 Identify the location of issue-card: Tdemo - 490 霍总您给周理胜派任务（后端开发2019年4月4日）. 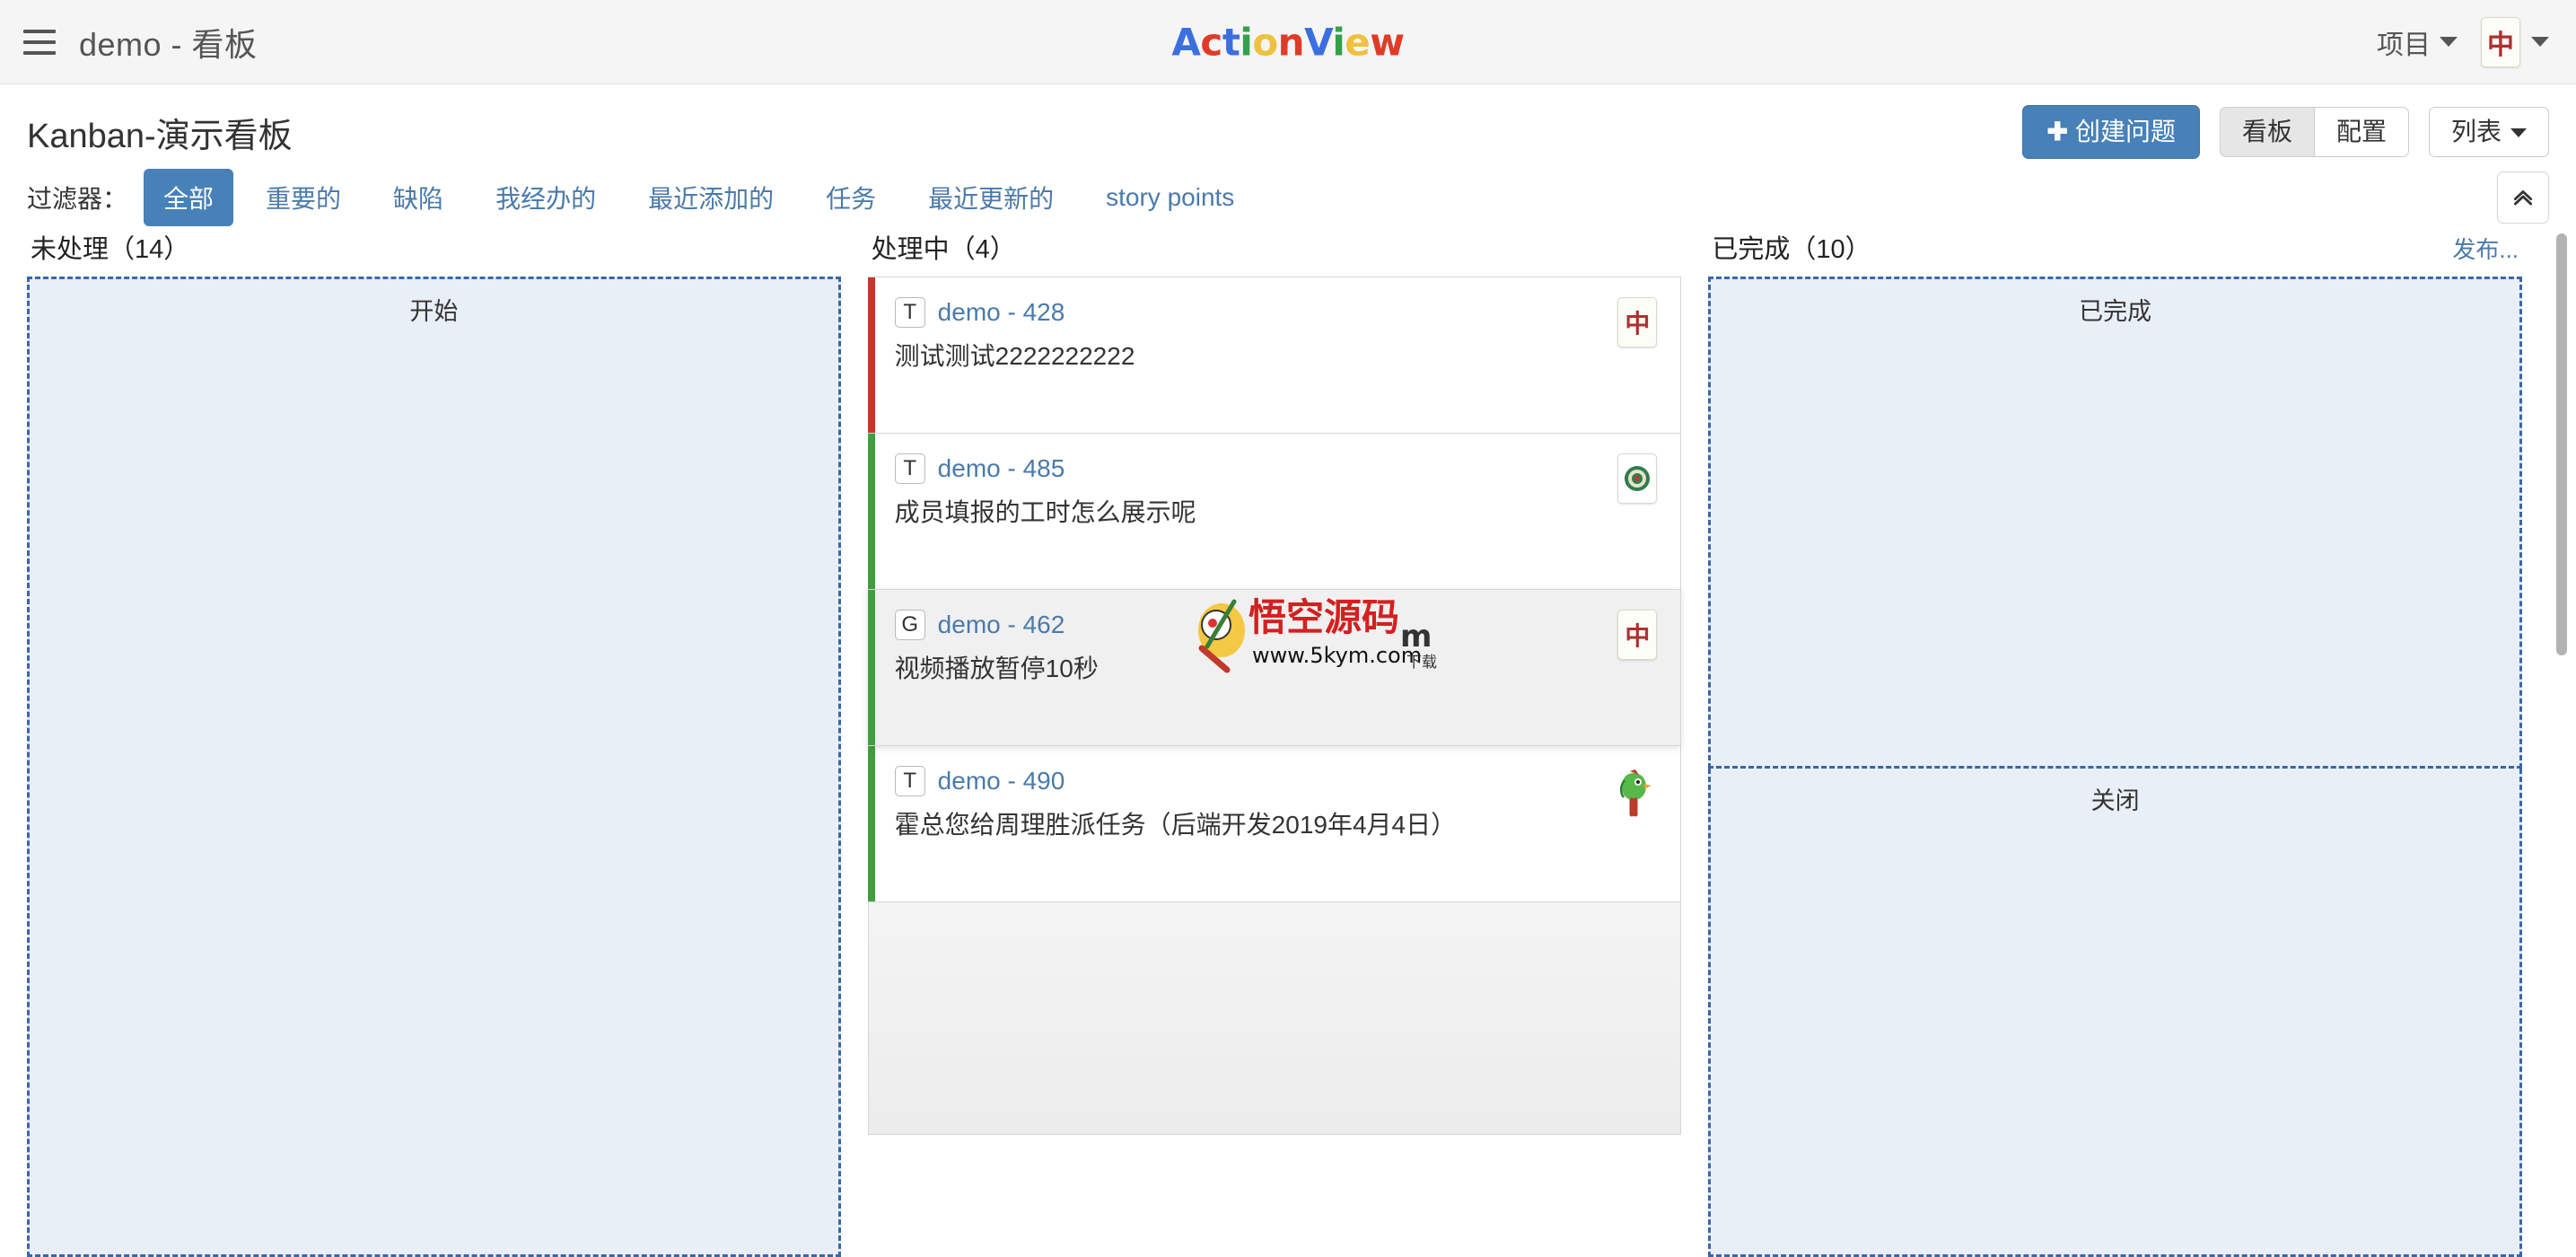
(1274, 823).